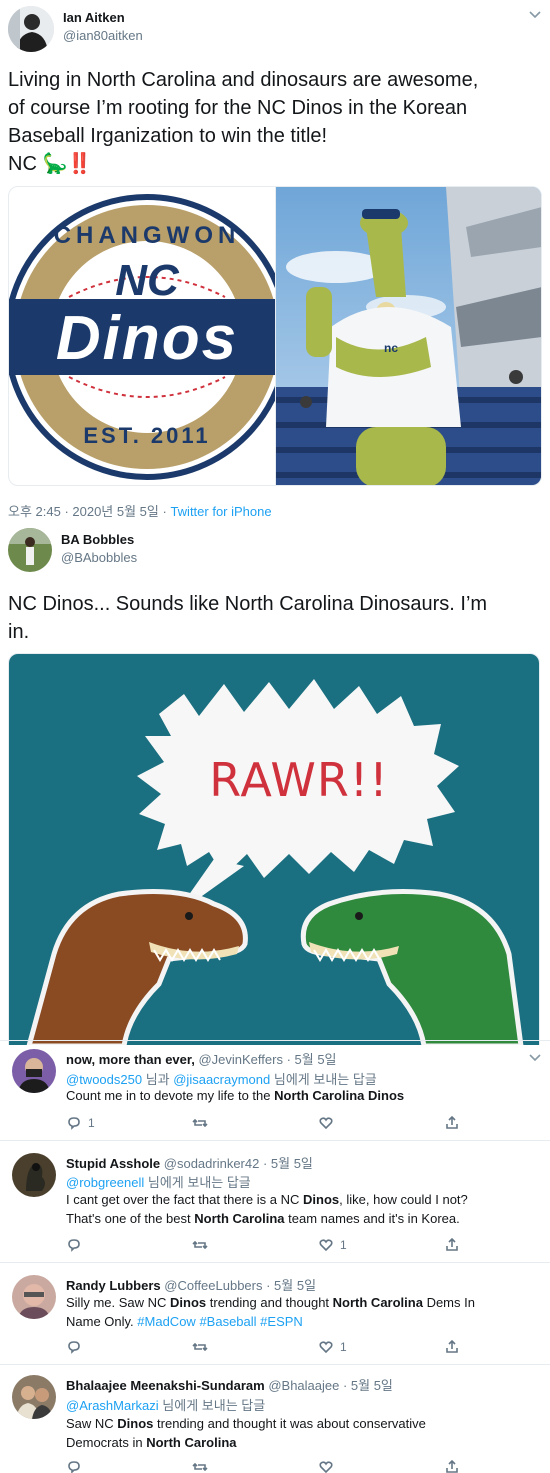  I want to click on mascot-photo: nc, so click(409, 336).